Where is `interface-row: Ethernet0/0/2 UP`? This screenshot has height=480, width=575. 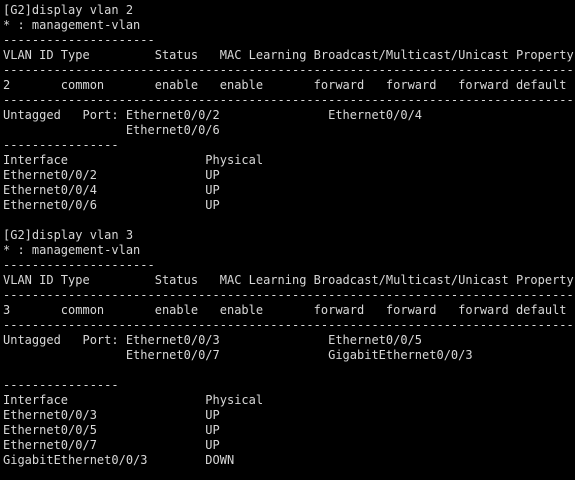 interface-row: Ethernet0/0/2 UP is located at coordinates (111, 175).